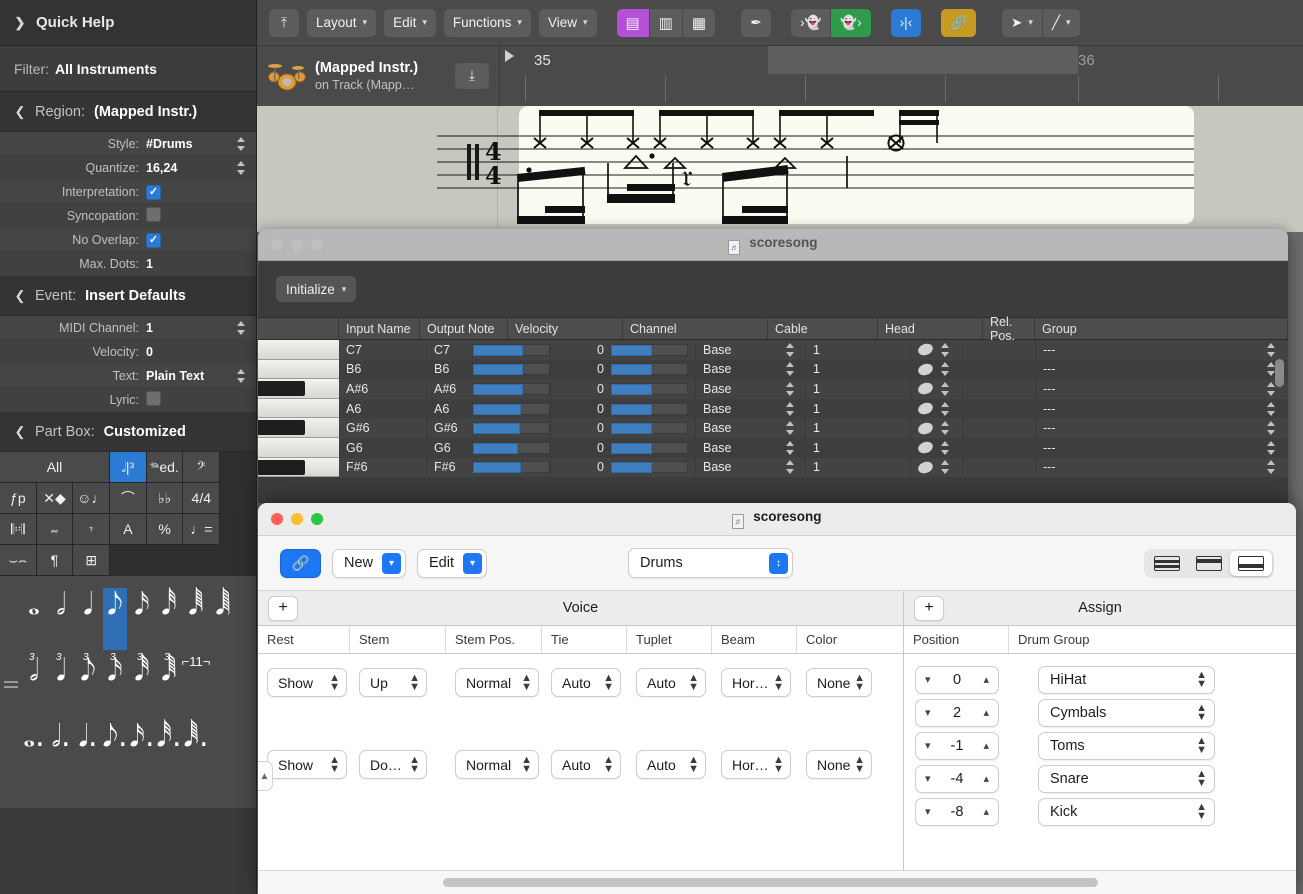 The height and width of the screenshot is (894, 1303). I want to click on note-value-button: 3 𝅘𝅥, so click(61, 684).